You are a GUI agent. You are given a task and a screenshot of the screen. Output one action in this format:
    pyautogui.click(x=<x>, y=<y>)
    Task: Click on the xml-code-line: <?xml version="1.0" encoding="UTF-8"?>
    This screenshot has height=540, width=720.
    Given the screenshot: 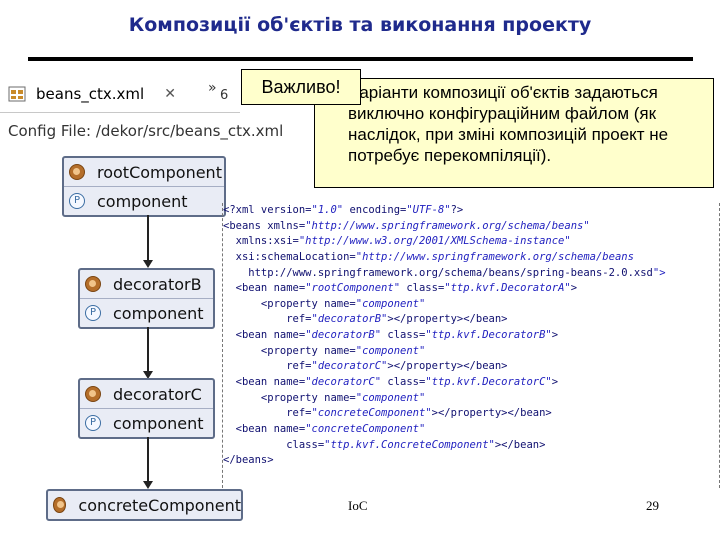 What is the action you would take?
    pyautogui.click(x=343, y=210)
    